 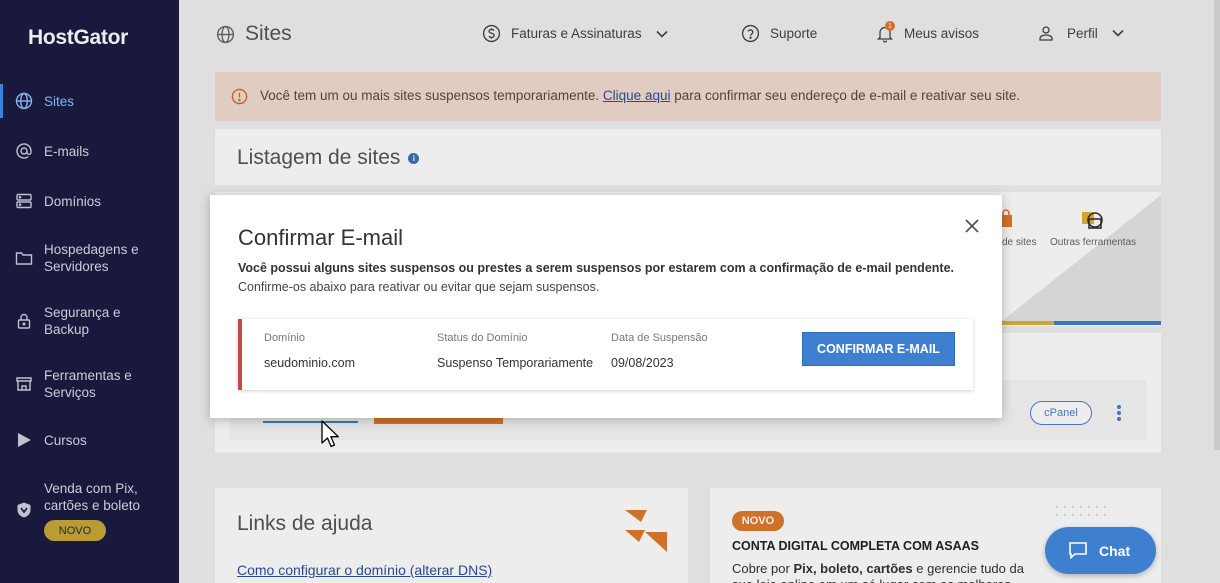 What do you see at coordinates (642, 363) in the screenshot?
I see `date-value: 09/08/2023` at bounding box center [642, 363].